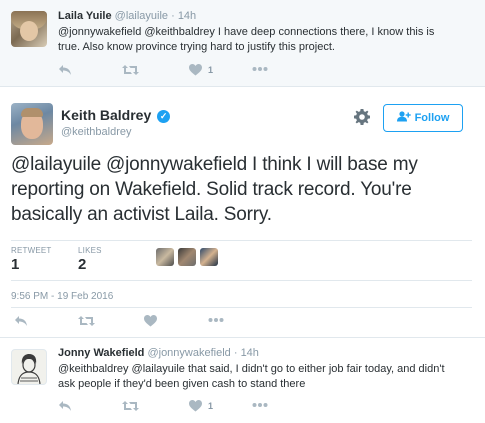  I want to click on avatar-face, so click(29, 31).